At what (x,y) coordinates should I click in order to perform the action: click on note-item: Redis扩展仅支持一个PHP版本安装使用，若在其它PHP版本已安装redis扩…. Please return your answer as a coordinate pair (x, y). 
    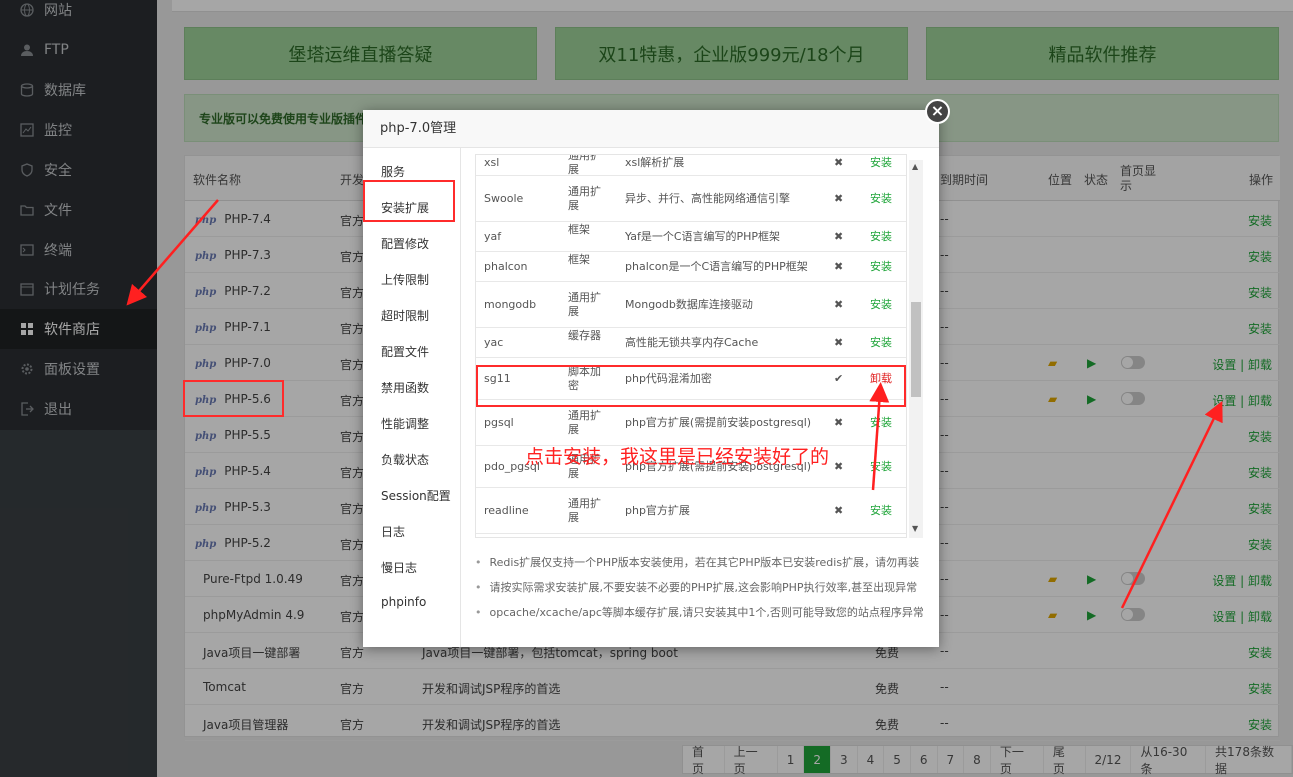
    Looking at the image, I should click on (700, 562).